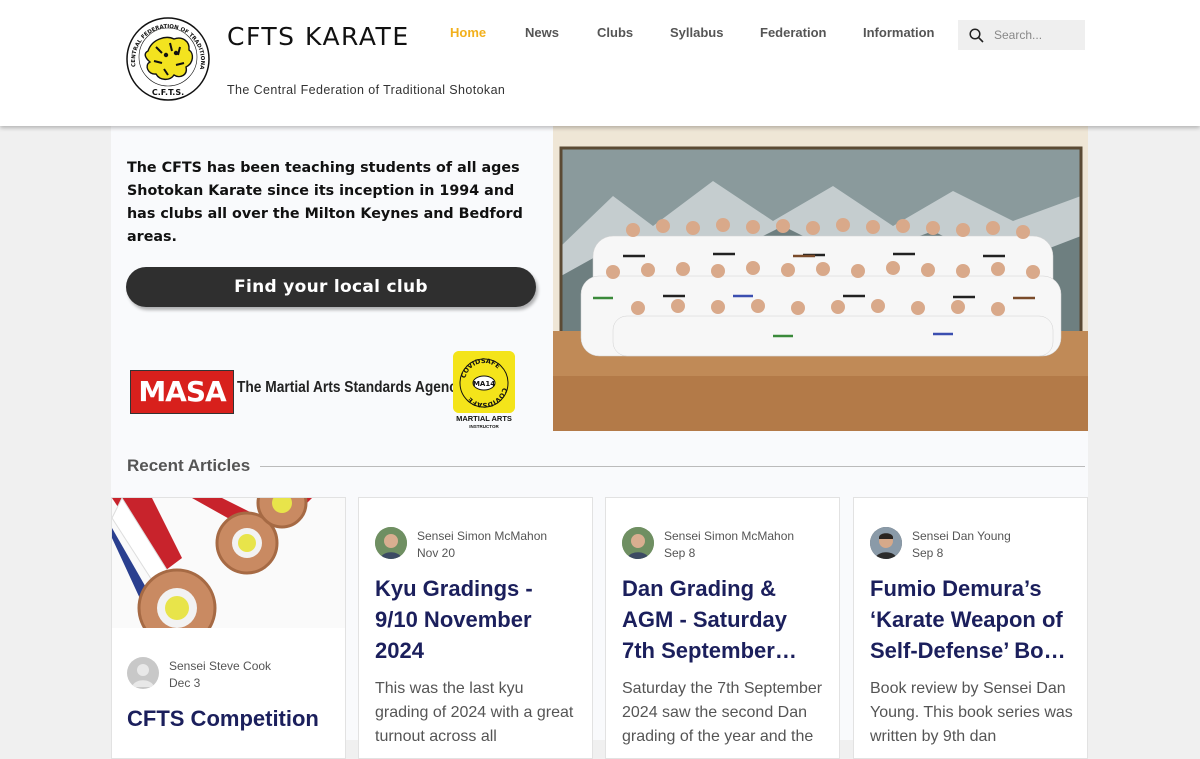 This screenshot has height=759, width=1200. I want to click on masa-short-label: MASA, so click(182, 392).